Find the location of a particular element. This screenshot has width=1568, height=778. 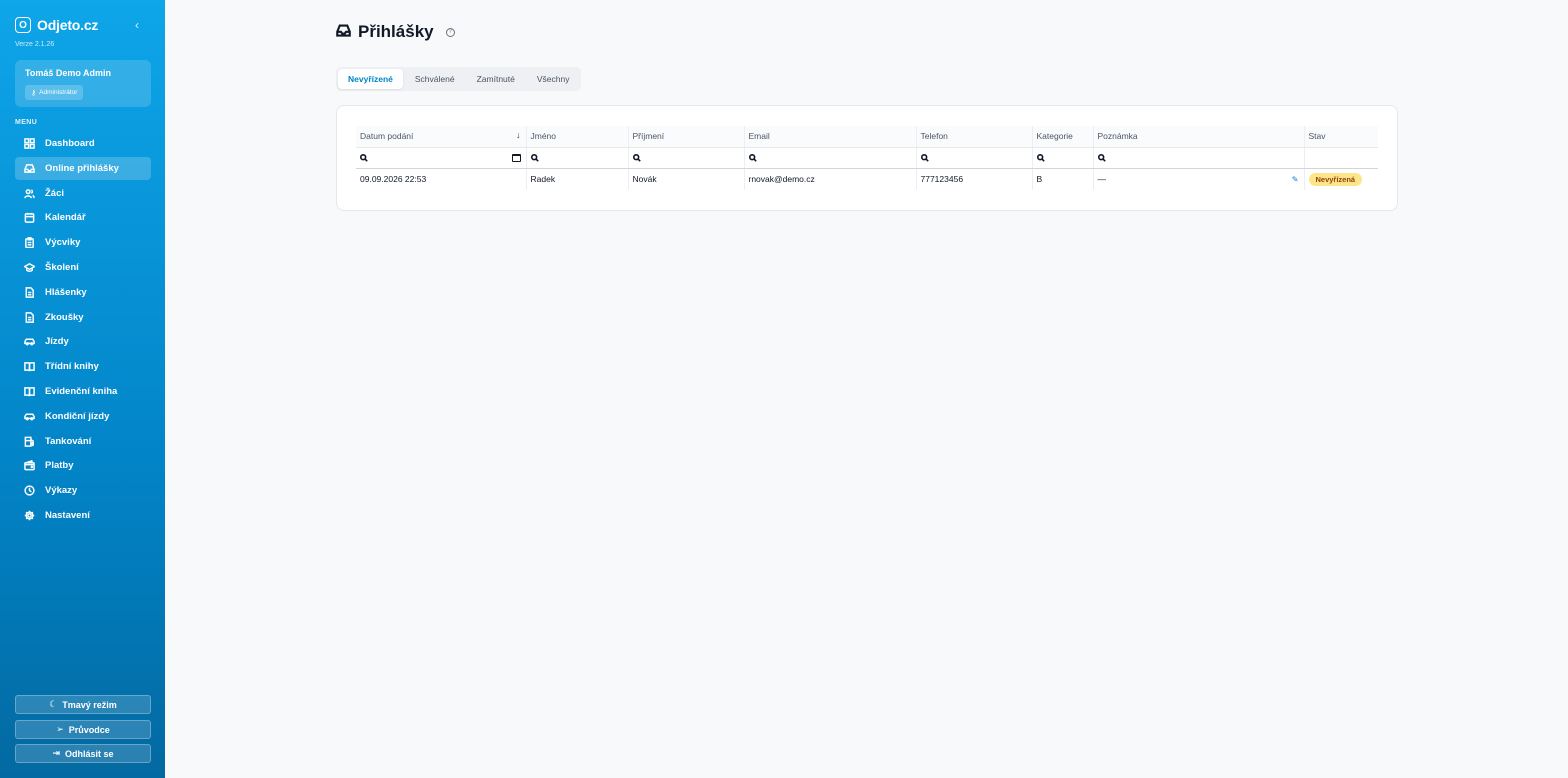

menu-title: MENU is located at coordinates (26, 122).